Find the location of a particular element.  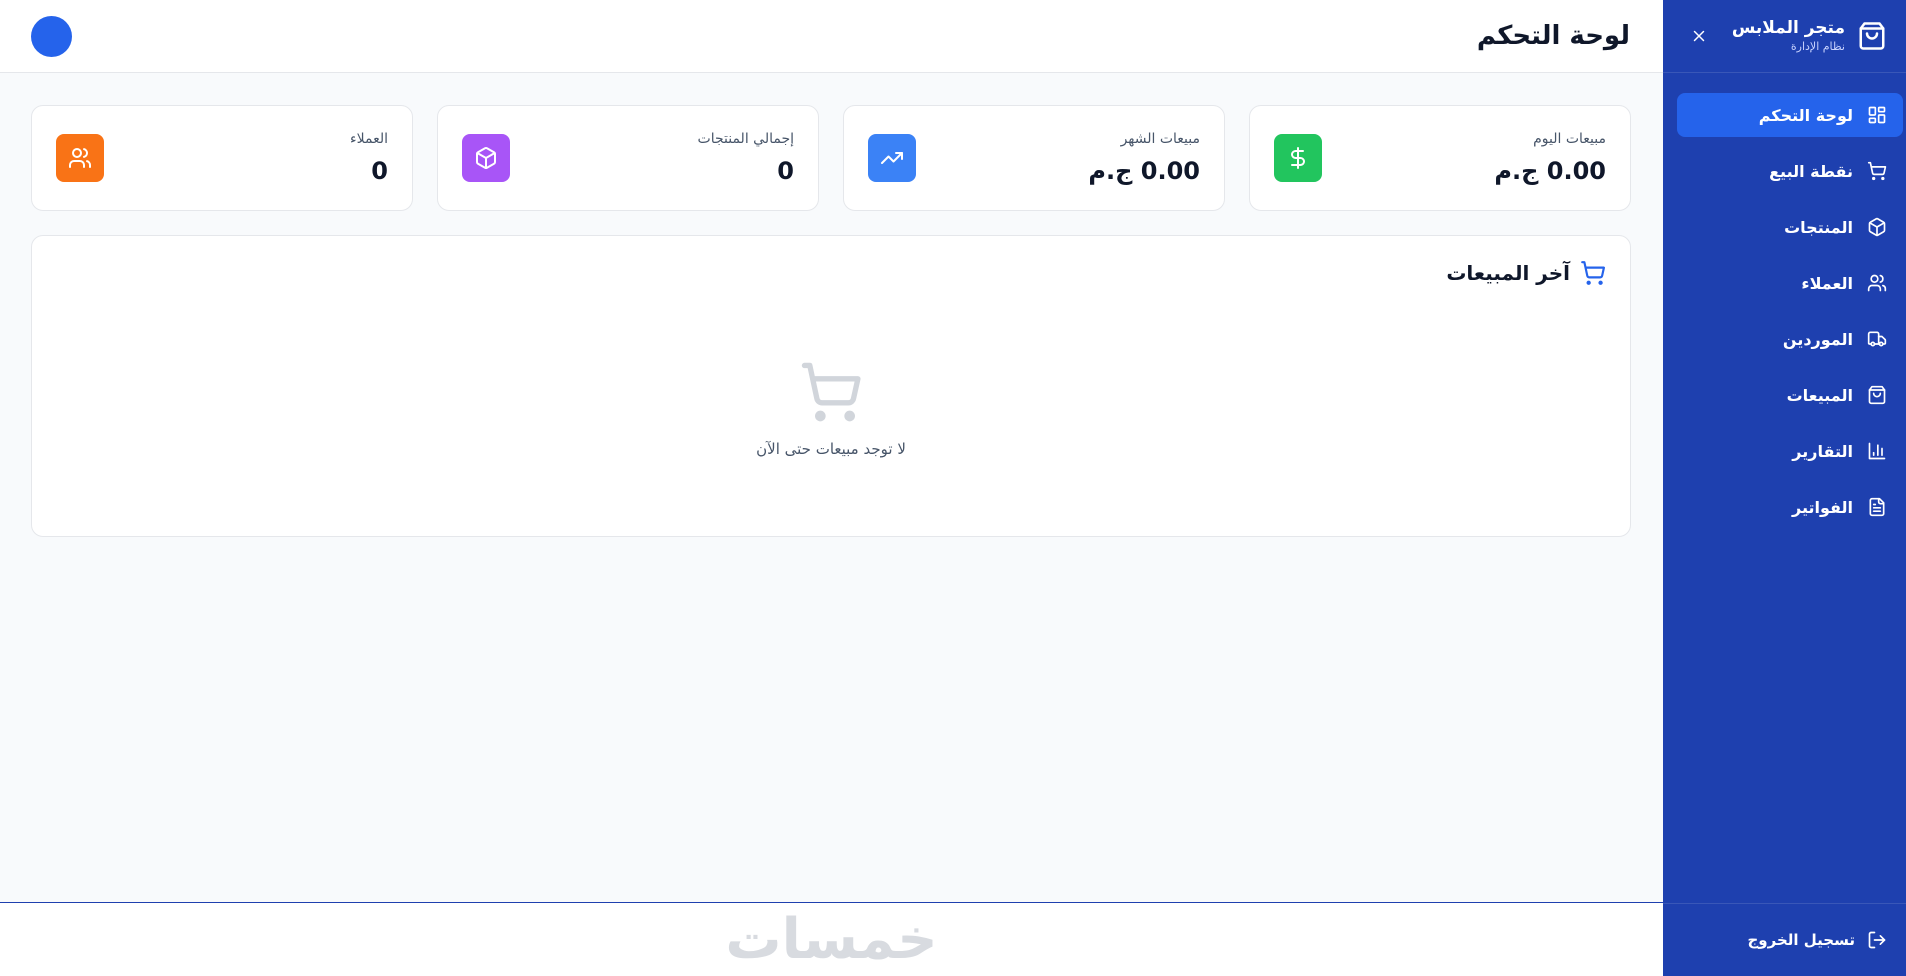

trending-up-icon is located at coordinates (892, 158).